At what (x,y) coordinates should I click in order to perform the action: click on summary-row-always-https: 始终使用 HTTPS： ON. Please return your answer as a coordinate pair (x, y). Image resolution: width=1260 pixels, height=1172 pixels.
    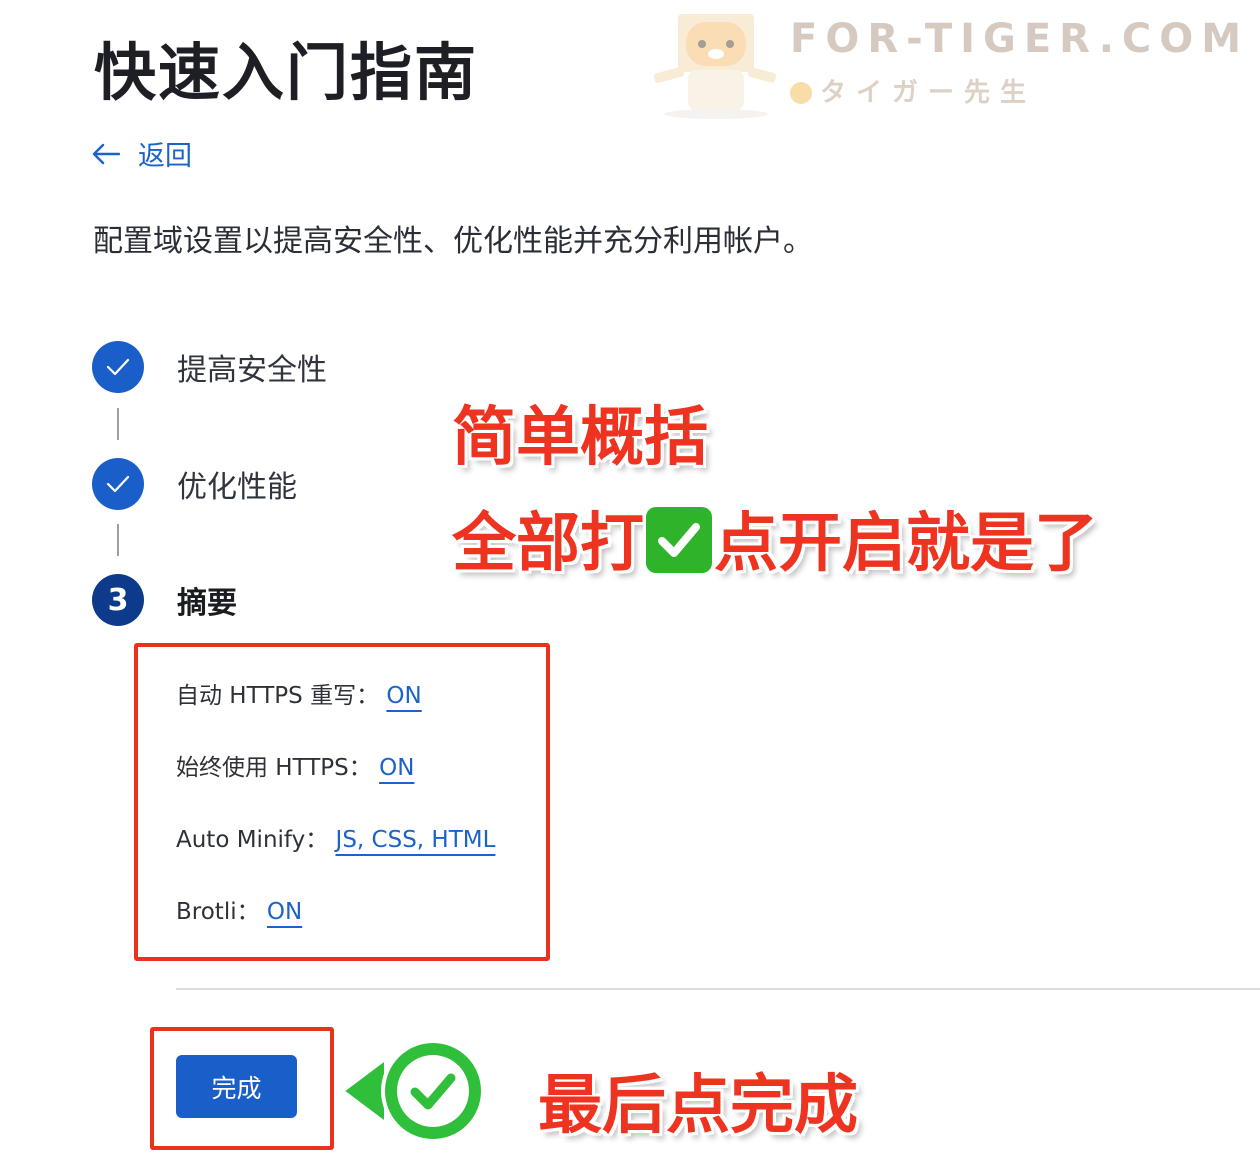
    Looking at the image, I should click on (295, 765).